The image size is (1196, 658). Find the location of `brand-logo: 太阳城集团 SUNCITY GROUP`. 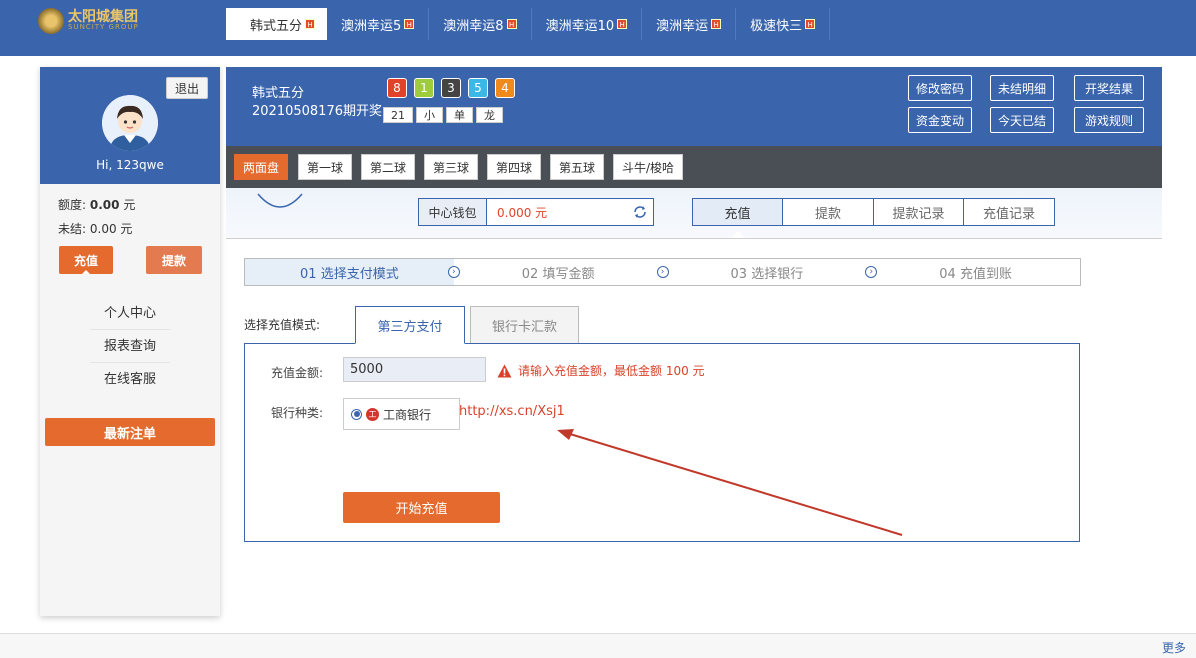

brand-logo: 太阳城集团 SUNCITY GROUP is located at coordinates (98, 21).